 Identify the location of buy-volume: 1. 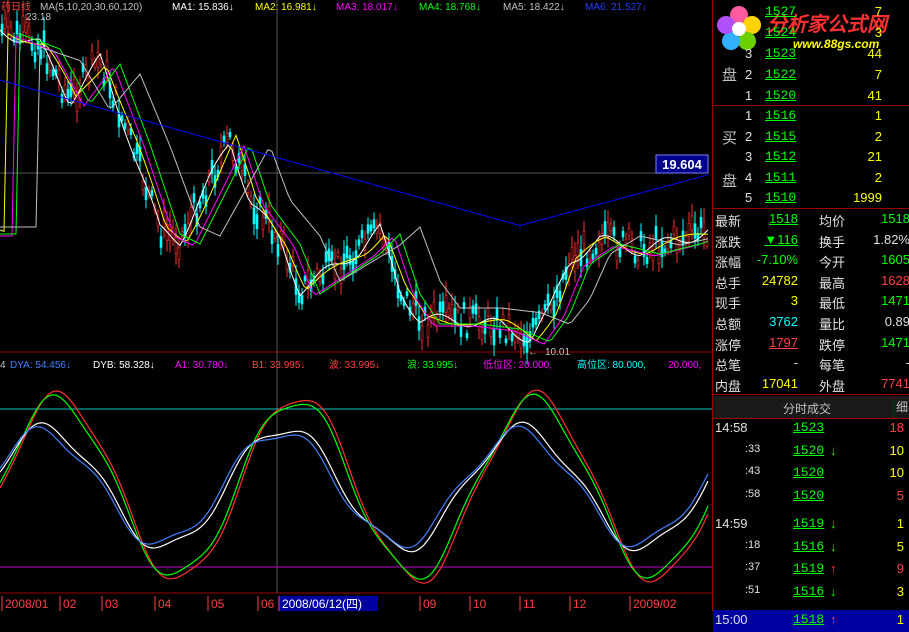
(878, 115).